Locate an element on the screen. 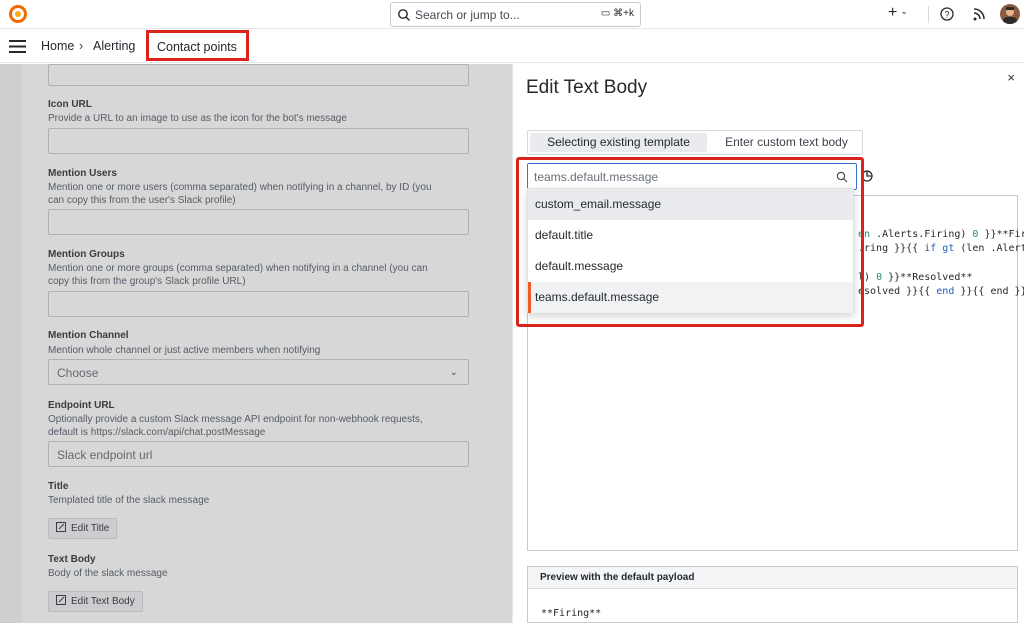  template-option: default.title is located at coordinates (690, 235).